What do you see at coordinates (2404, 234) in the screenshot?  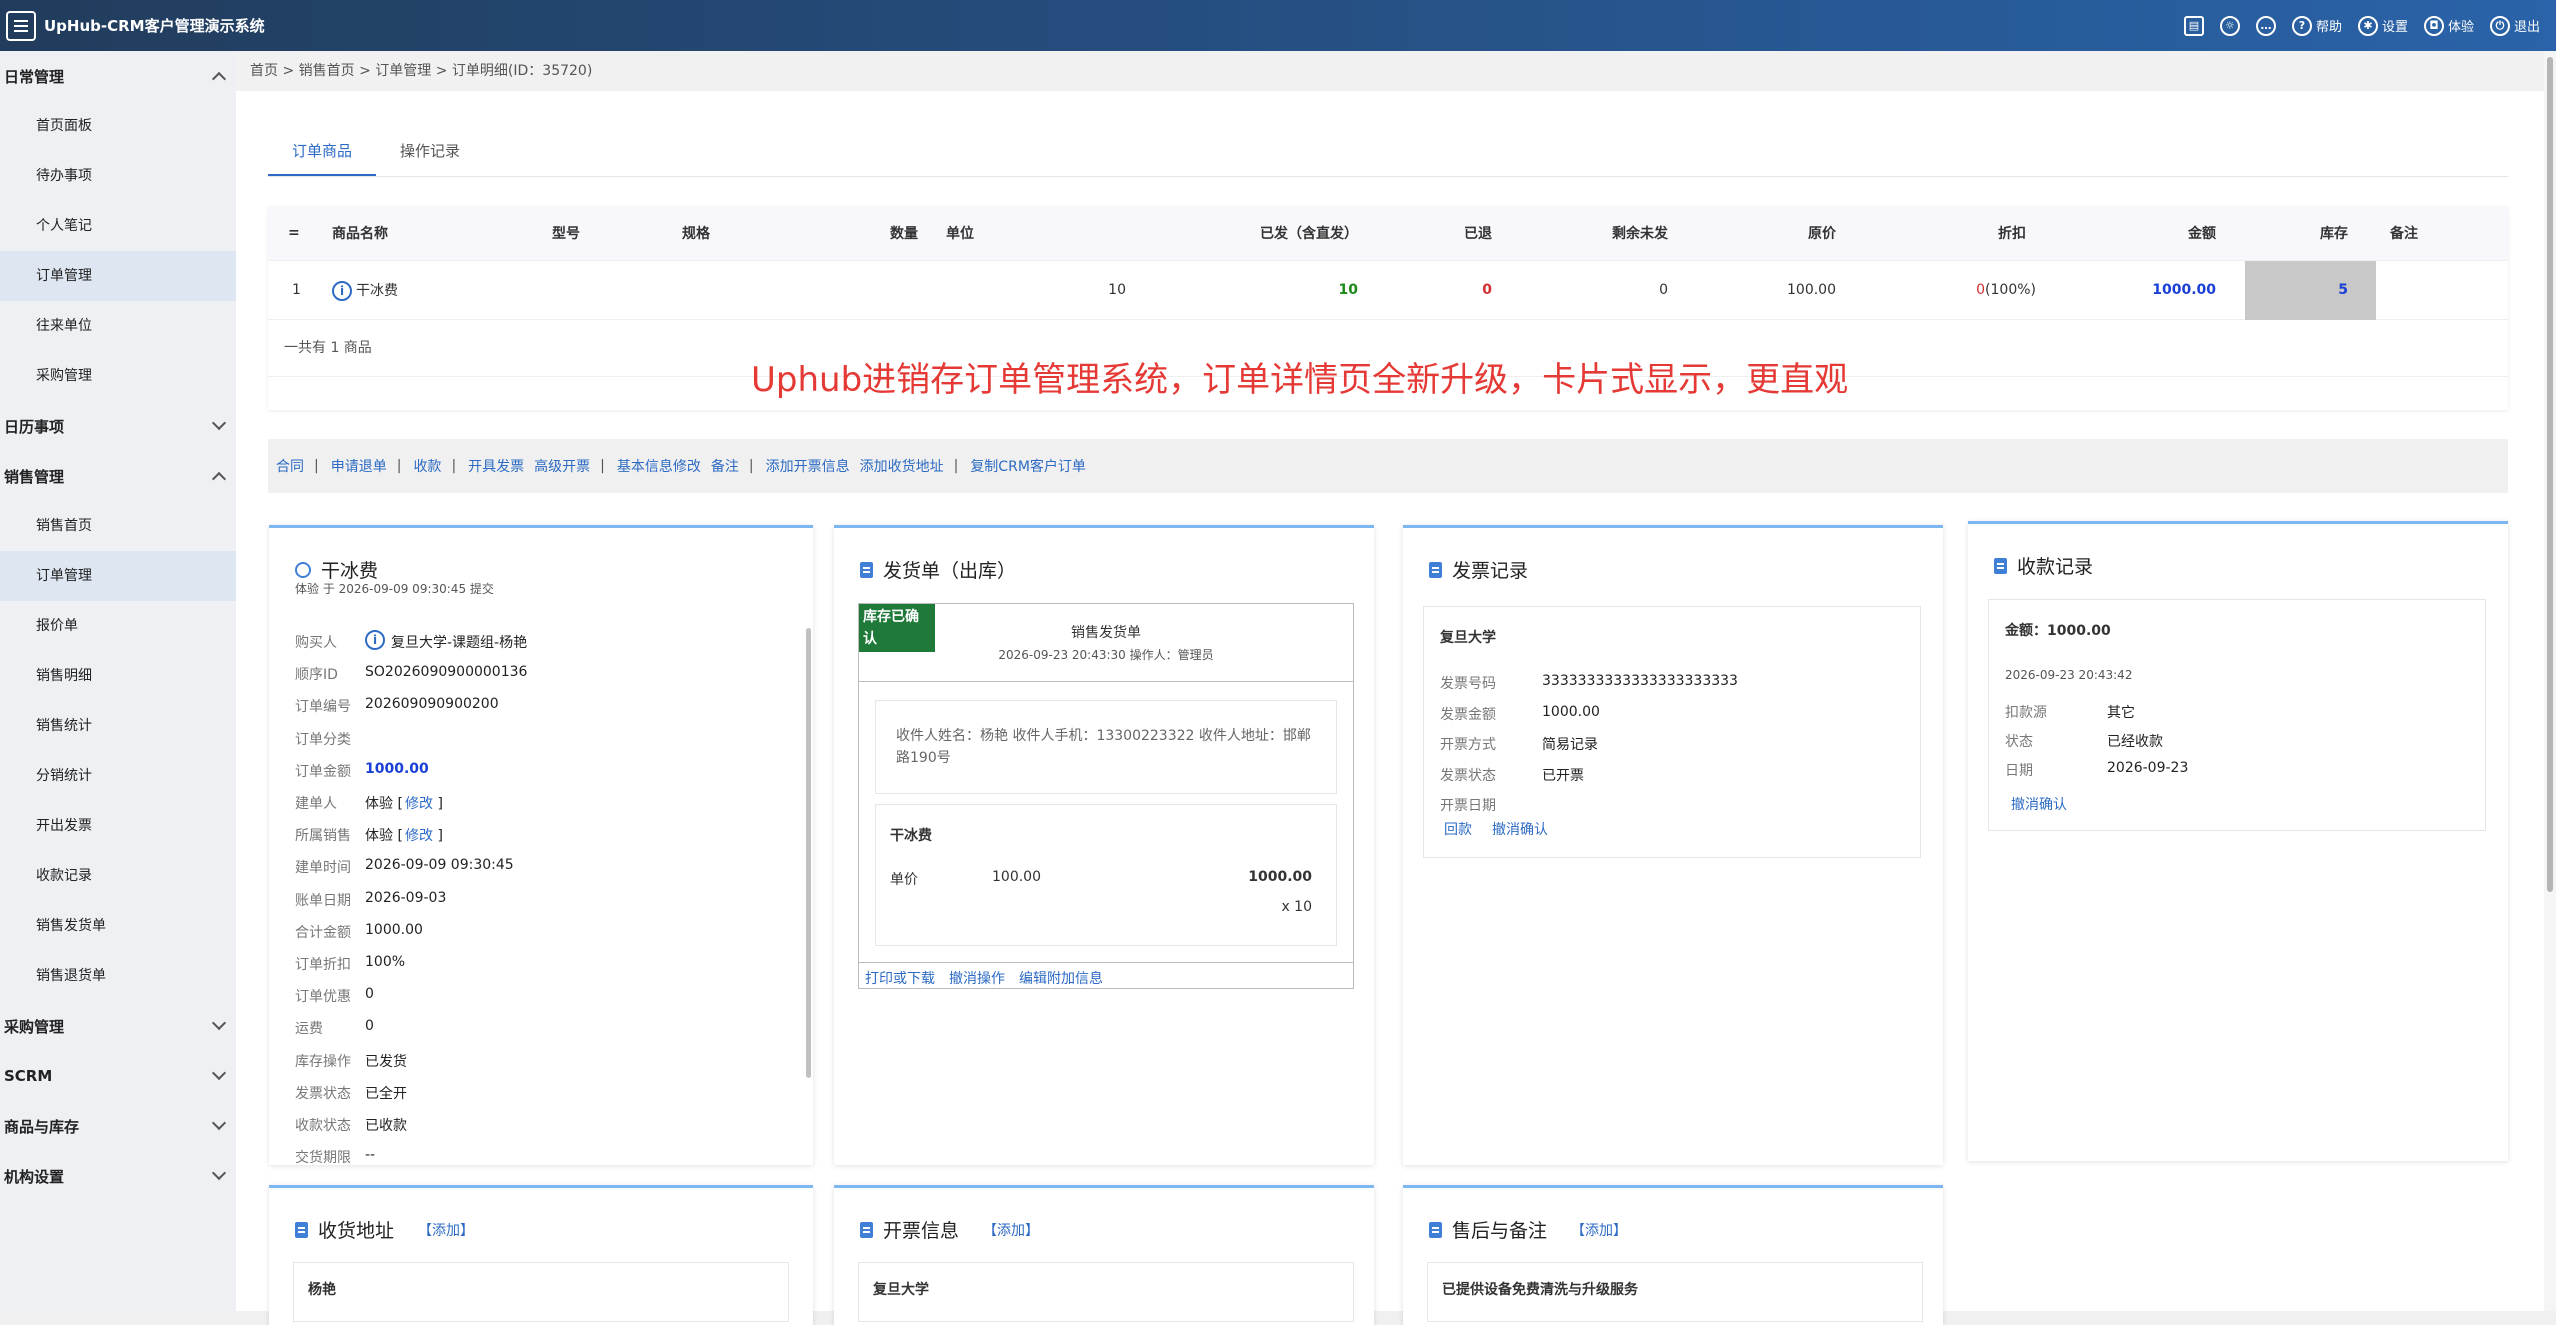 I see `col-header: 备注` at bounding box center [2404, 234].